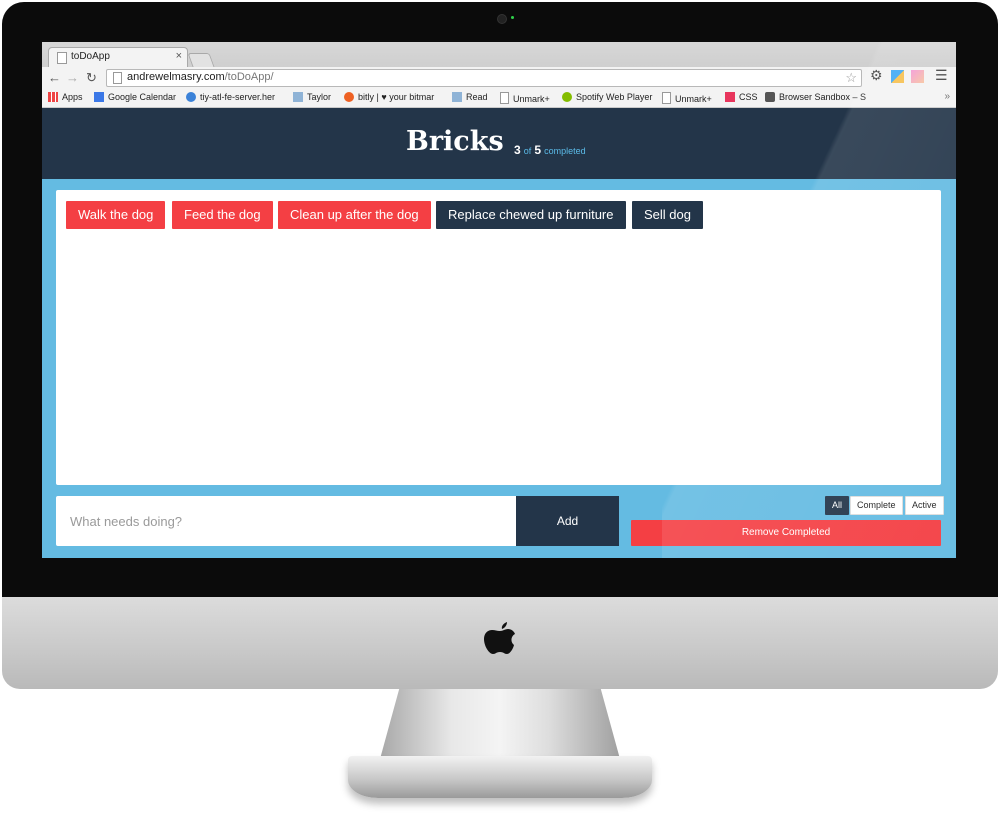  What do you see at coordinates (527, 151) in the screenshot?
I see `count-of: of` at bounding box center [527, 151].